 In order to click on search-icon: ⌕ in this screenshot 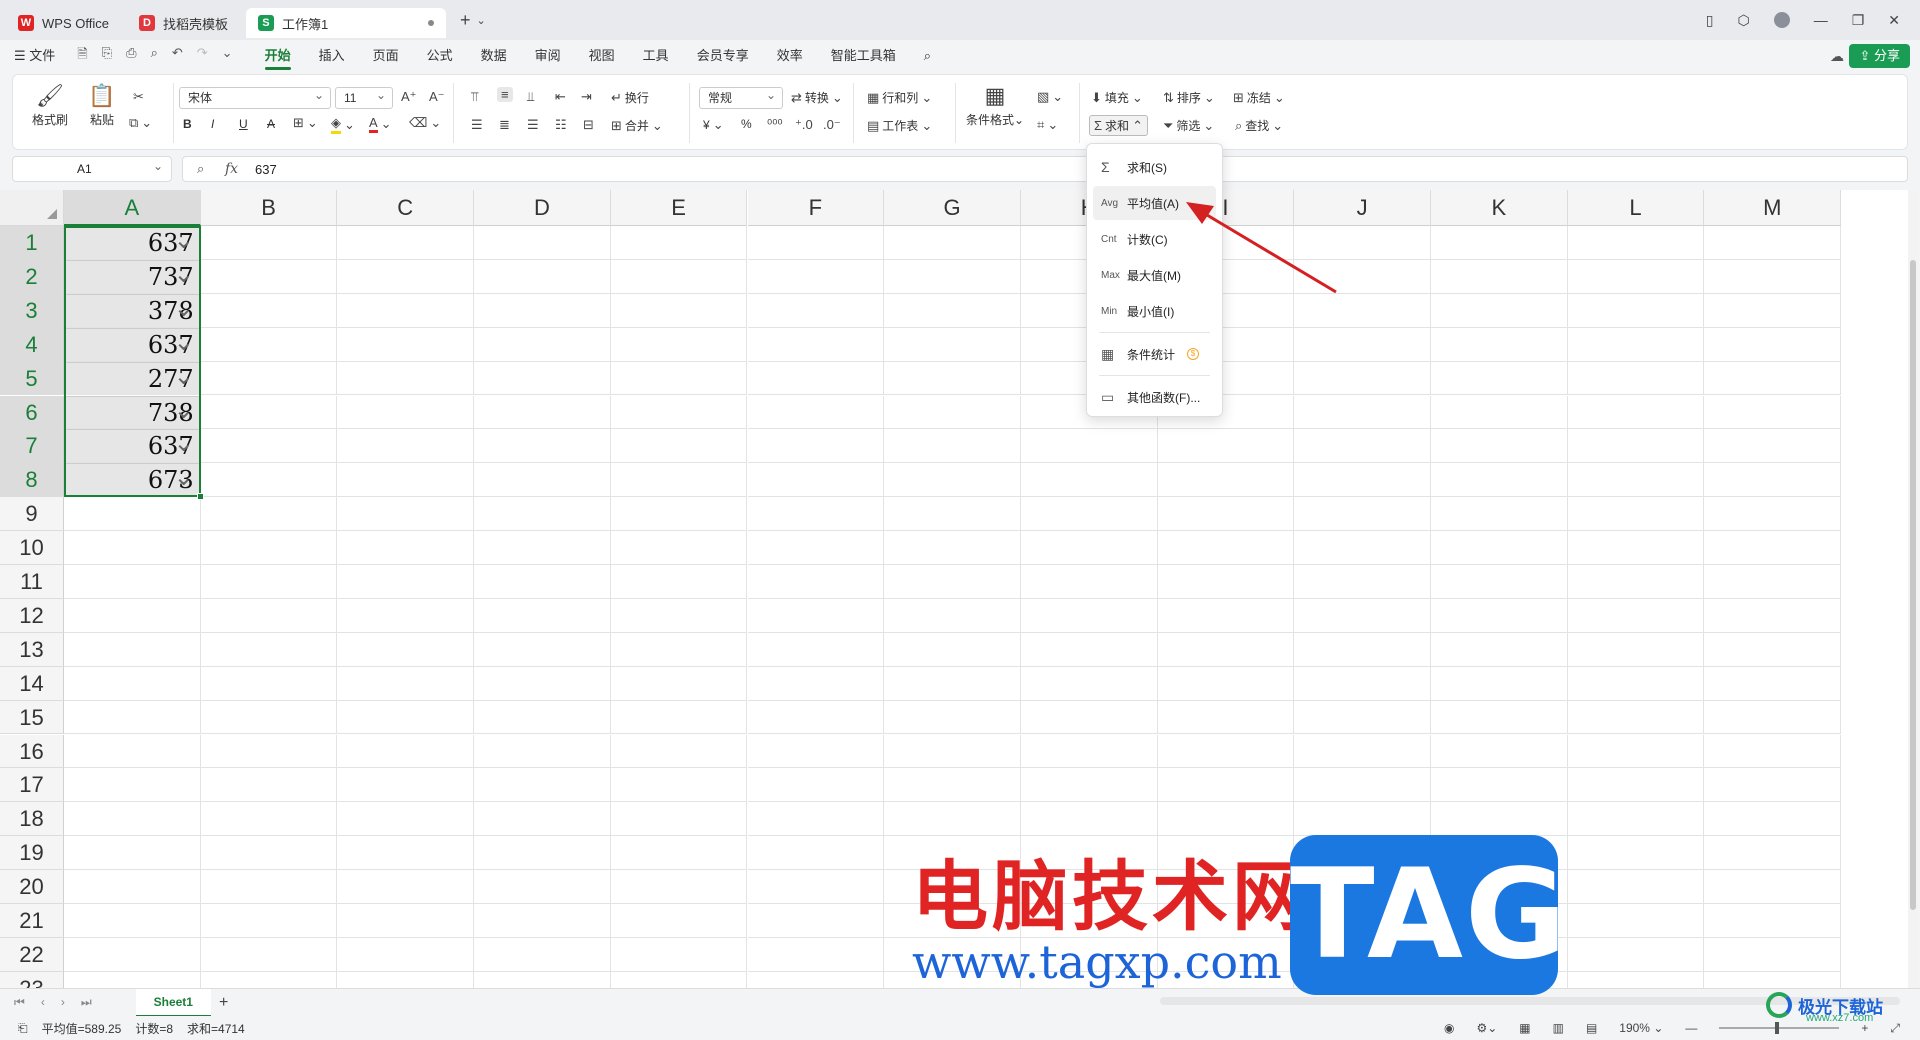, I will do `click(927, 56)`.